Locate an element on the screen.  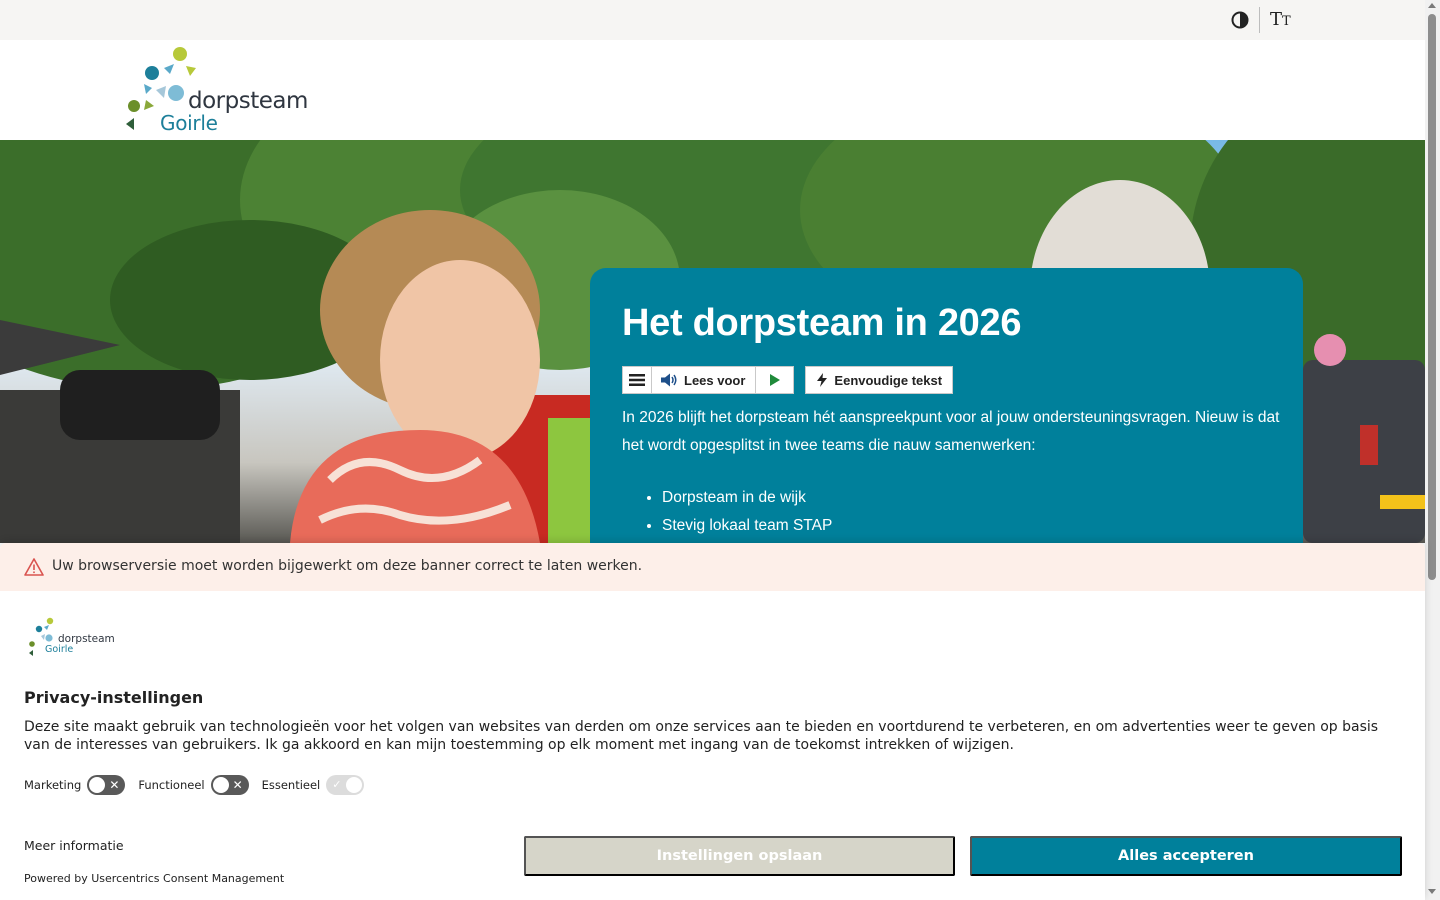
save-settings-button: Instellingen opslaan is located at coordinates (739, 856).